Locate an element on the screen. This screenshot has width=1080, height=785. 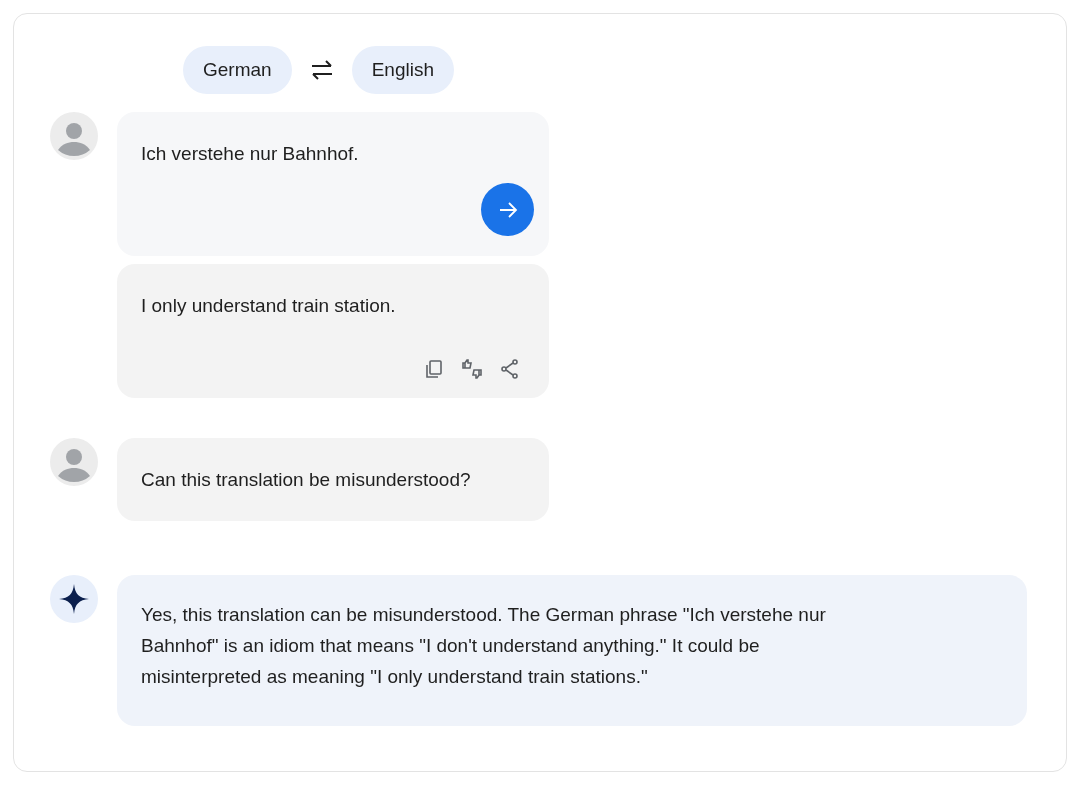
copy-icon is located at coordinates (434, 369).